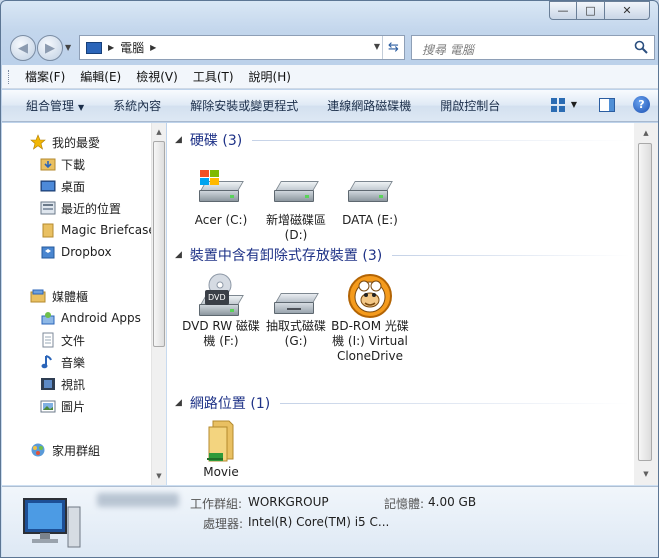  What do you see at coordinates (377, 46) in the screenshot?
I see `address-history-icon: ▼` at bounding box center [377, 46].